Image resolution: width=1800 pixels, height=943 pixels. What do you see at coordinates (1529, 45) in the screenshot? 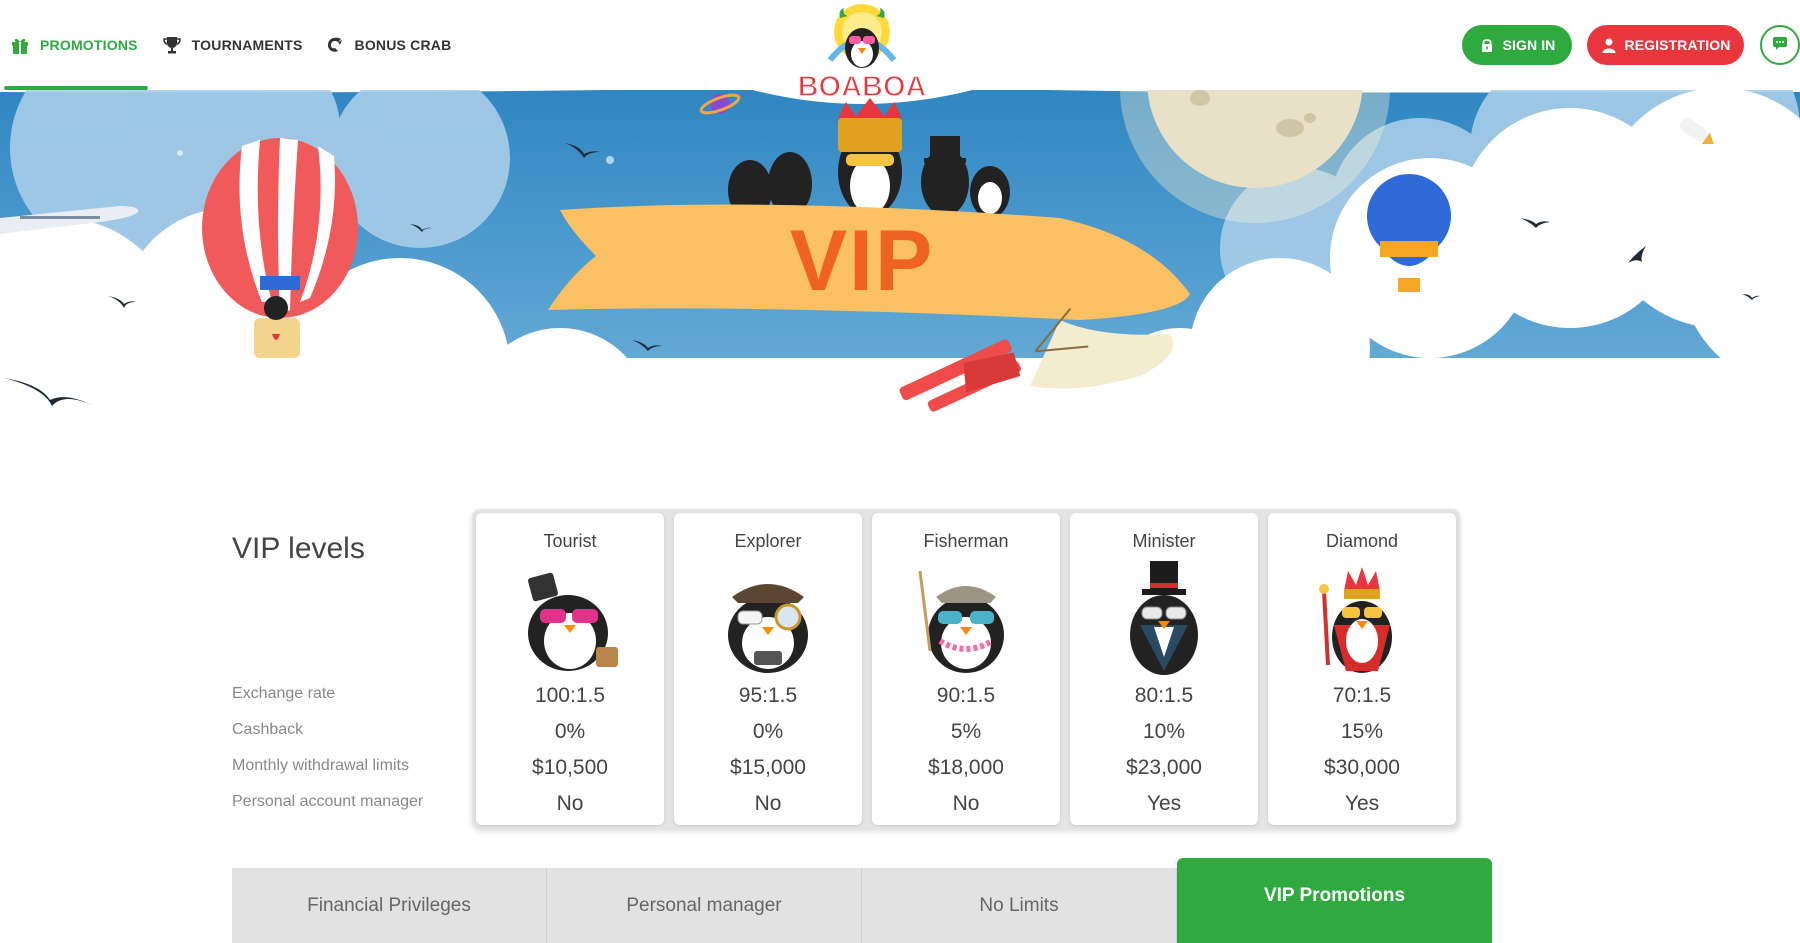
I see `sign-in-label: SIGN IN` at bounding box center [1529, 45].